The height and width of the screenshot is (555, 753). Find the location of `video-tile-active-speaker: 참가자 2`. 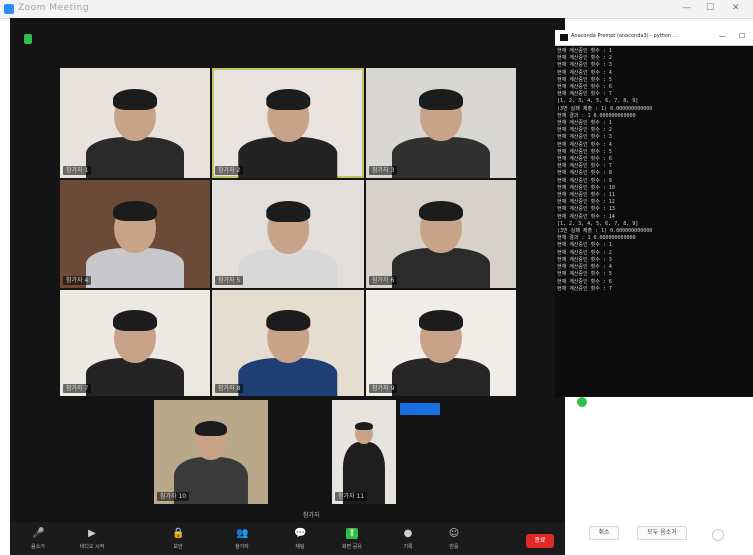

video-tile-active-speaker: 참가자 2 is located at coordinates (288, 123).